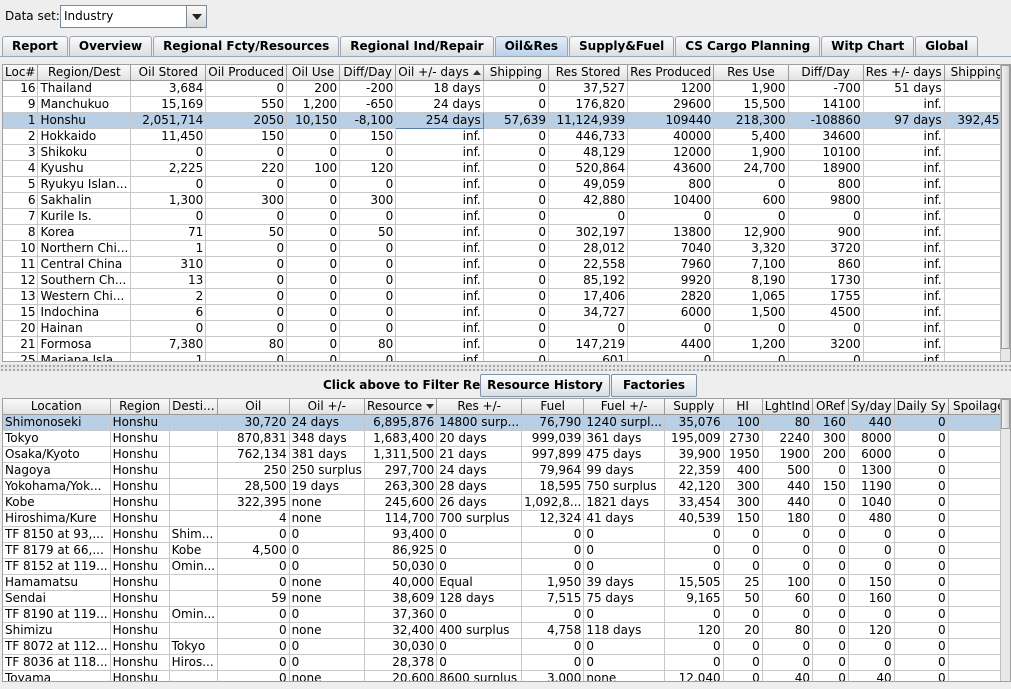 This screenshot has height=689, width=1011. Describe the element at coordinates (671, 73) in the screenshot. I see `column-header-res-produced-9: Res Produced` at that location.